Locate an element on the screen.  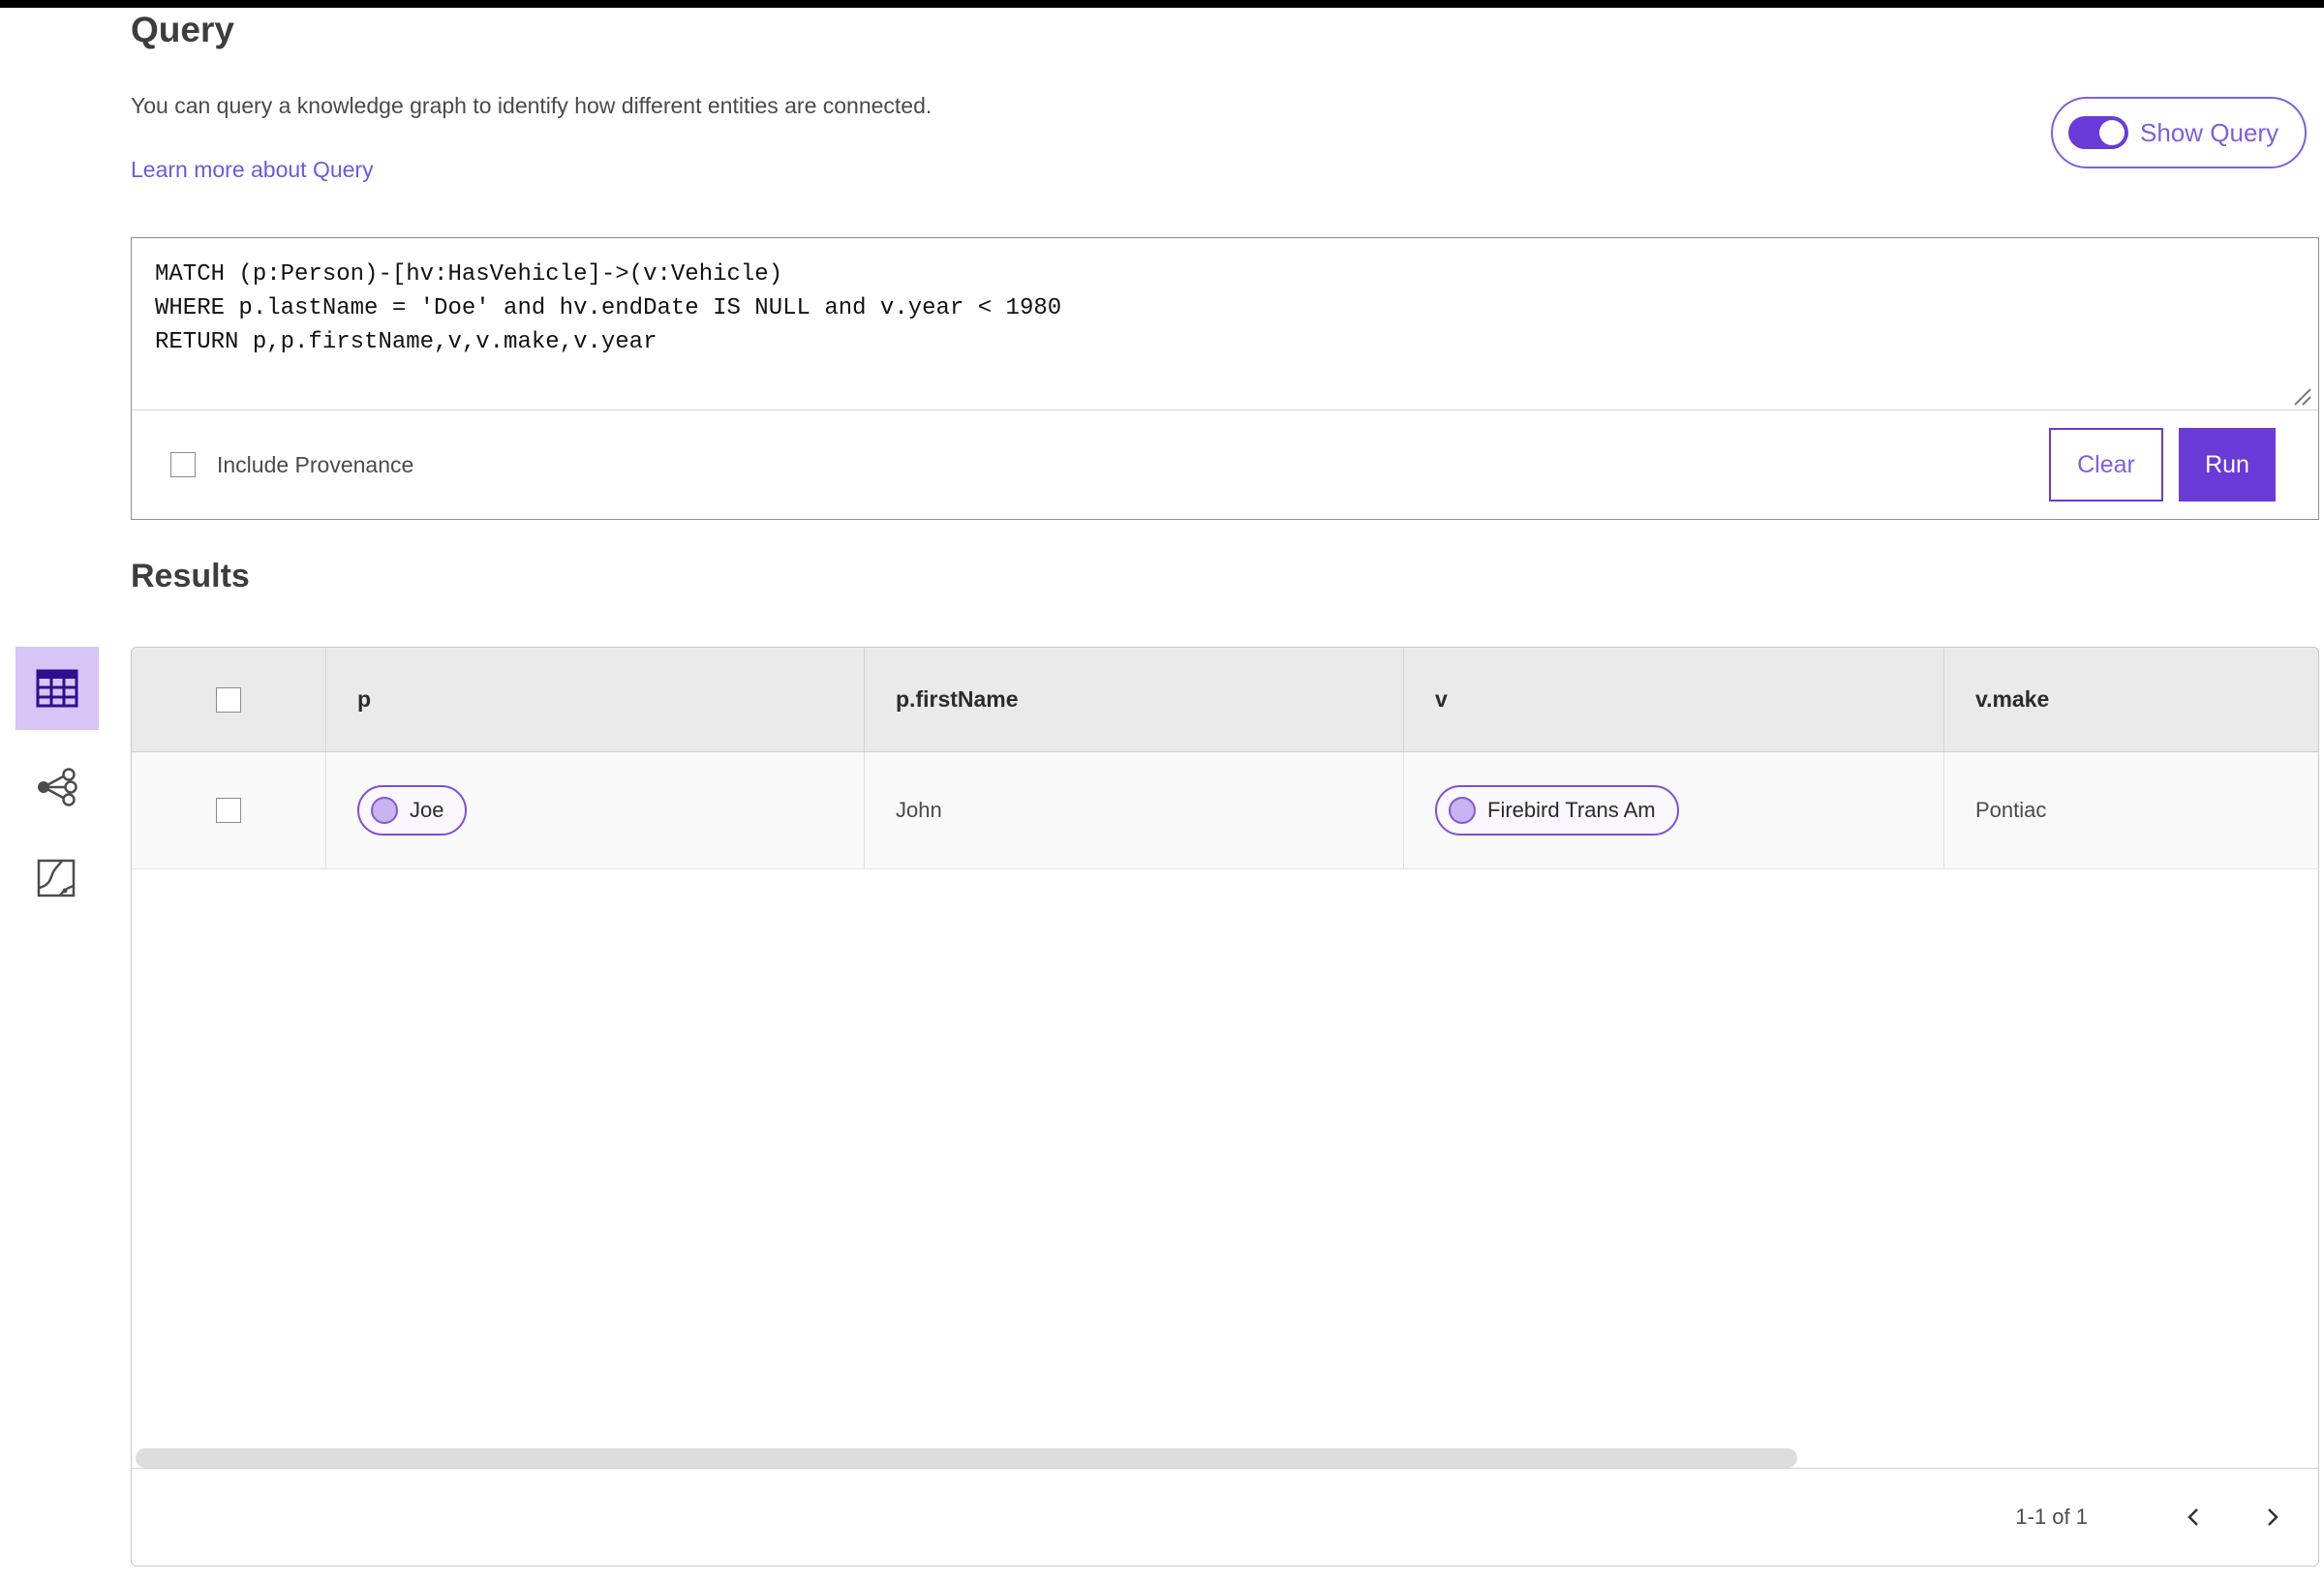
entity-pill-label: Joe is located at coordinates (427, 810).